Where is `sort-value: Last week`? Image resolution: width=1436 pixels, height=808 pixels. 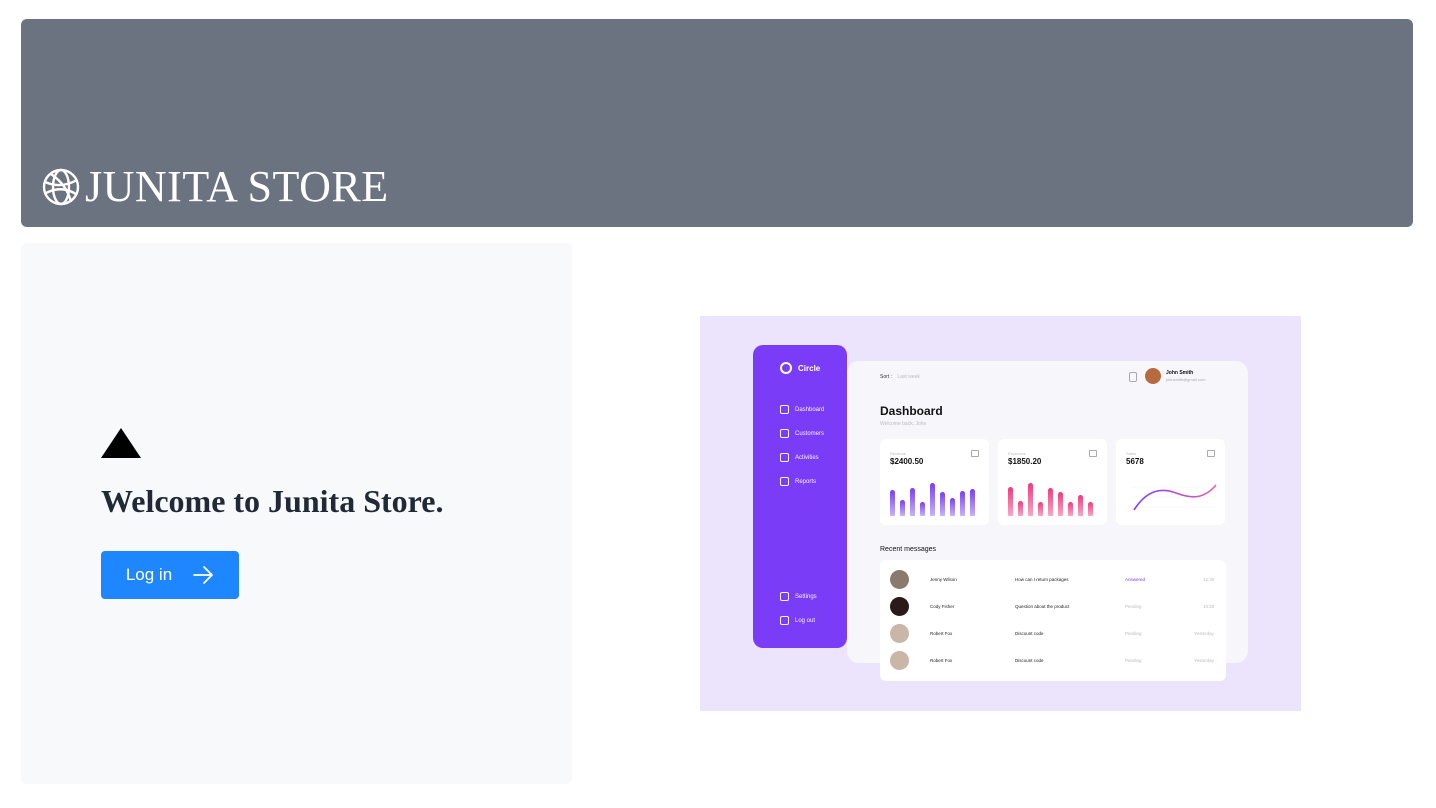 sort-value: Last week is located at coordinates (908, 377).